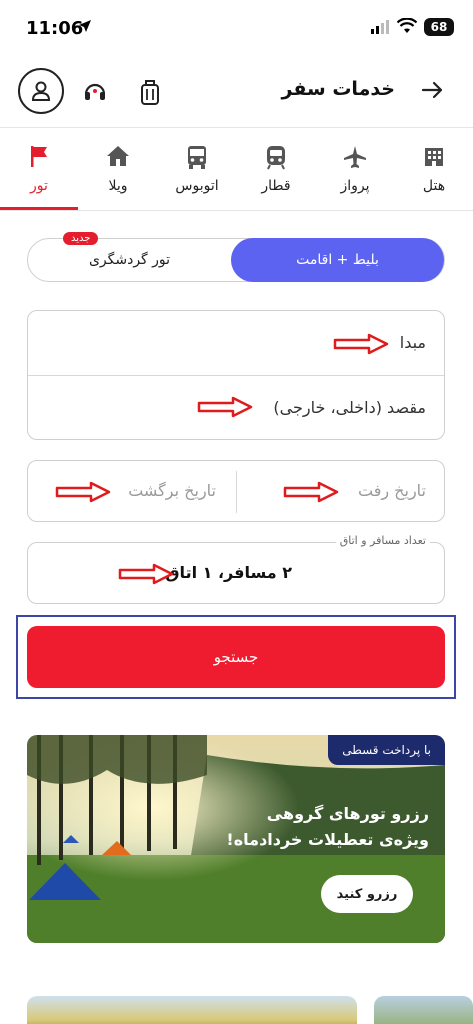 This screenshot has height=1024, width=473. I want to click on option-sightseeing-tour: تور گردشگری, so click(129, 260).